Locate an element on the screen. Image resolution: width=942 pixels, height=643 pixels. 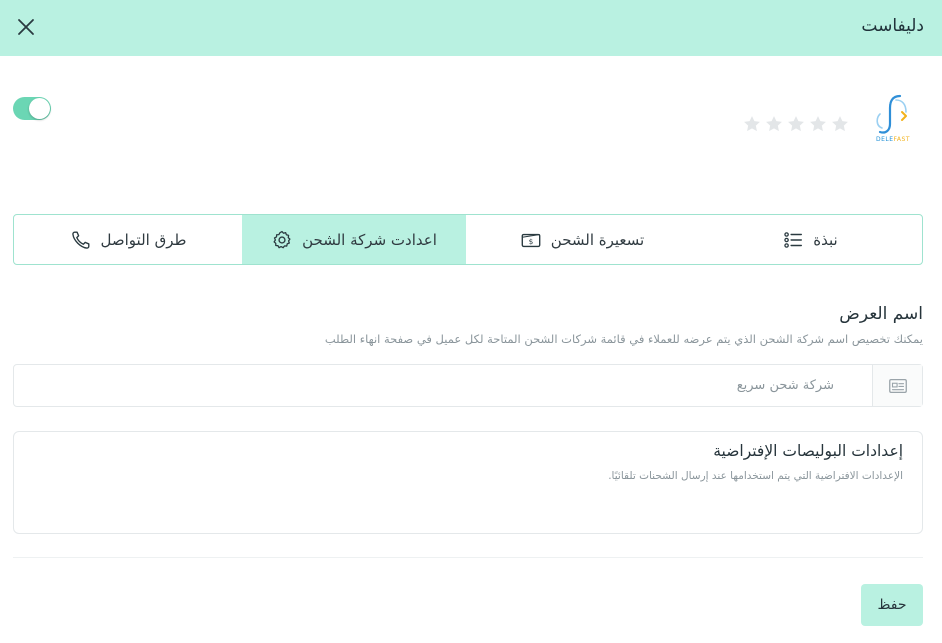
tab-label: نبذة is located at coordinates (825, 239).